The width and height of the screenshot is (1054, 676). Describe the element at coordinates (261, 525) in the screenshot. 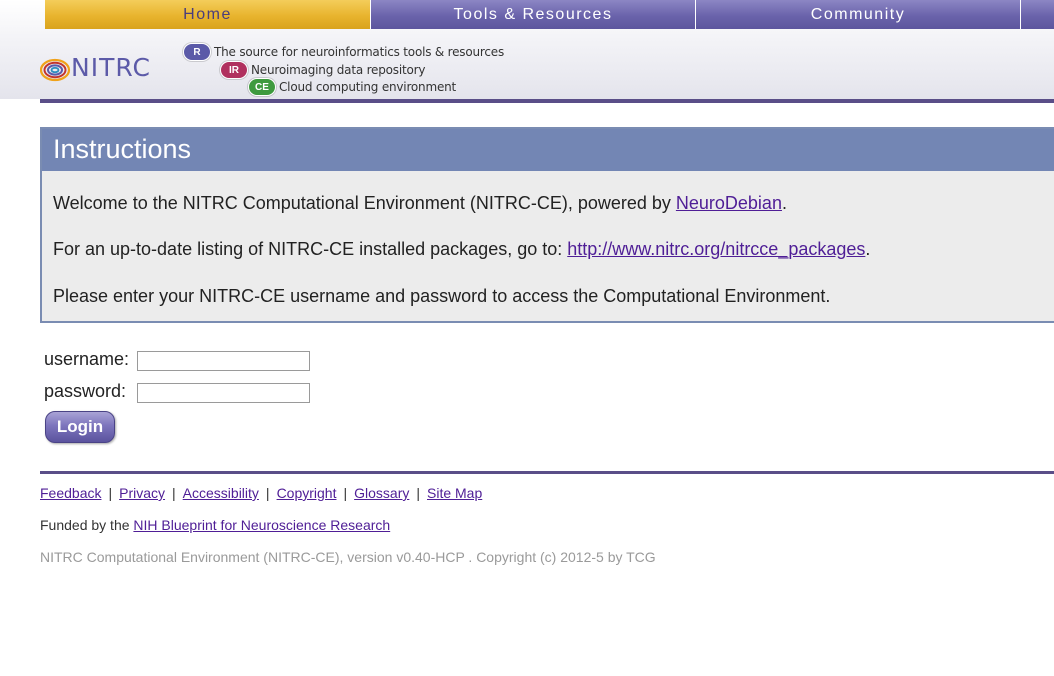

I see `nih-blueprint-link: NIH Blueprint for Neuroscience Research` at that location.